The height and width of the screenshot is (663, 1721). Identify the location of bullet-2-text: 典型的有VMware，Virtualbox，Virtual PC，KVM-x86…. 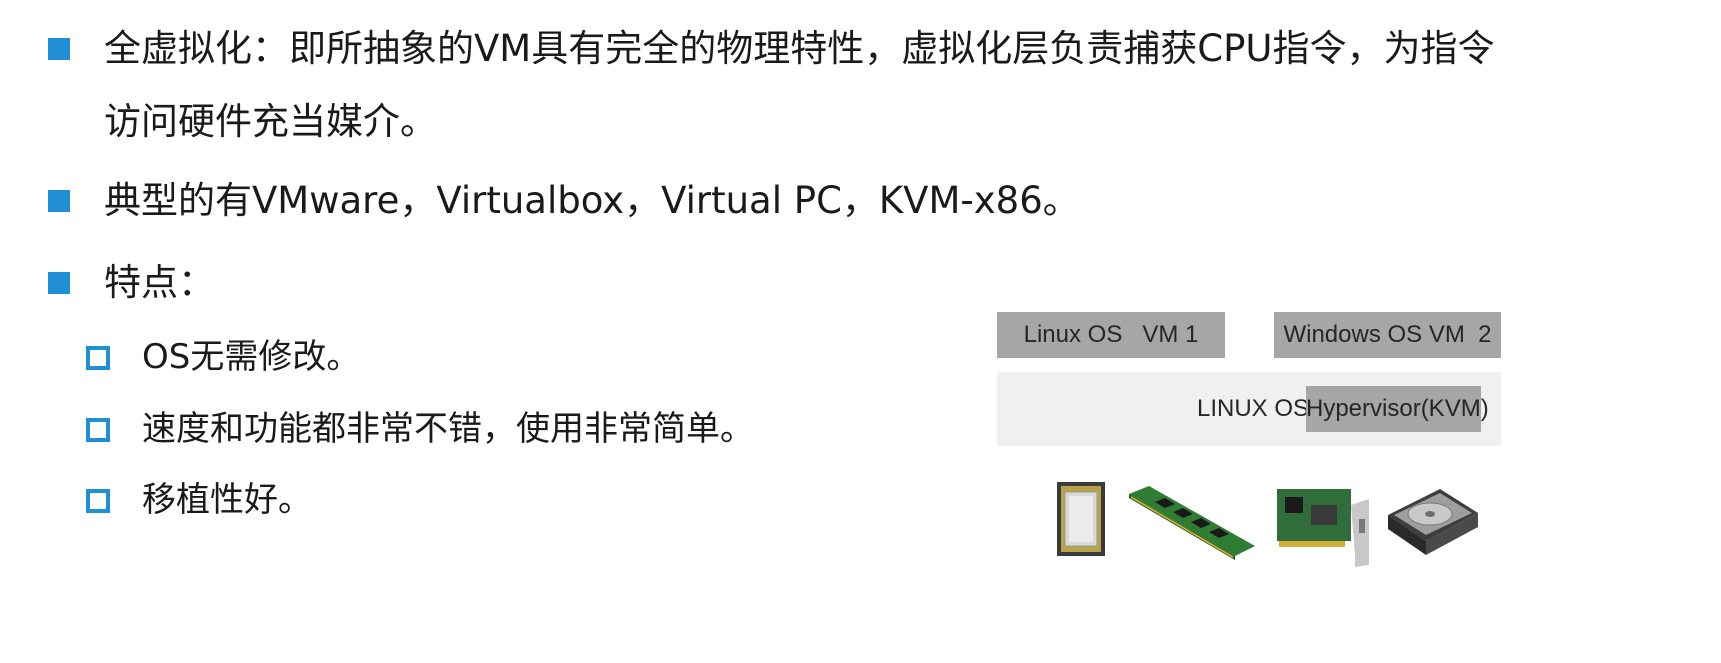
(592, 200).